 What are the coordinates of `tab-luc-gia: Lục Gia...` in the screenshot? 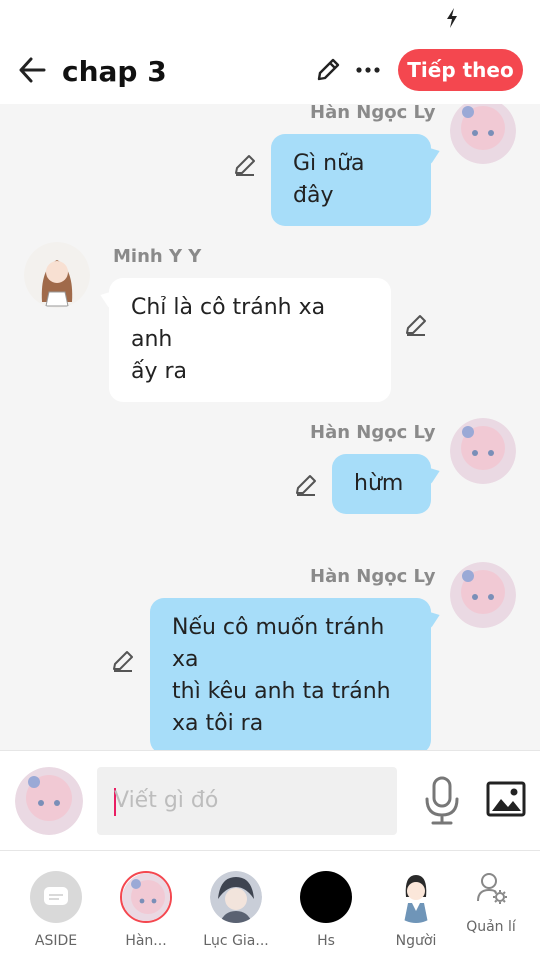 It's located at (236, 905).